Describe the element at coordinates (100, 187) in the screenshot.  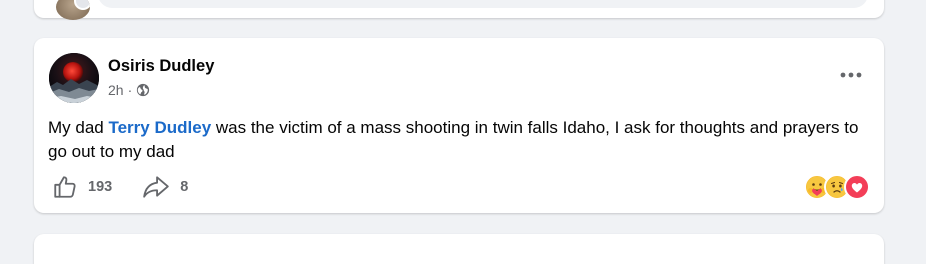
I see `like-count: 193` at that location.